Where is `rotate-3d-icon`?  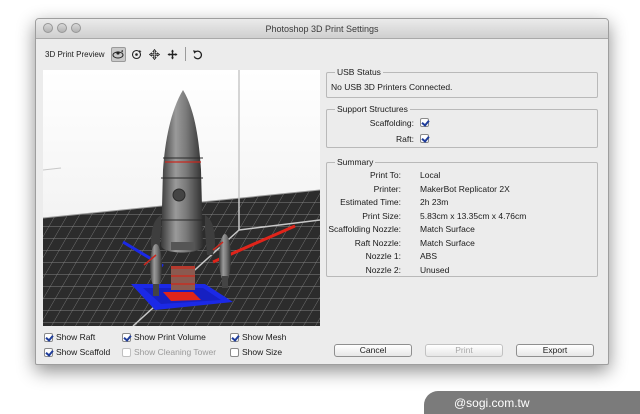
rotate-3d-icon is located at coordinates (118, 53).